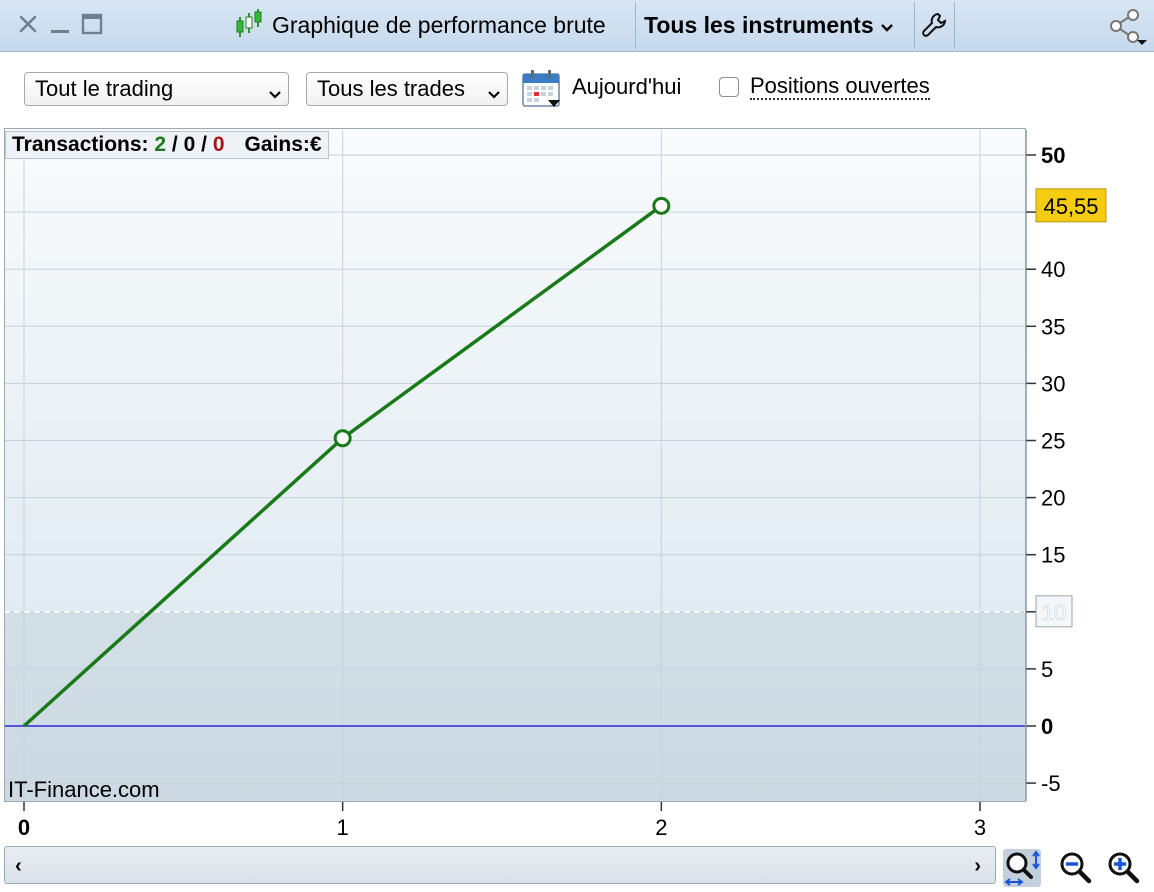 The width and height of the screenshot is (1154, 892). I want to click on instrument-selector: Tous les instruments, so click(769, 25).